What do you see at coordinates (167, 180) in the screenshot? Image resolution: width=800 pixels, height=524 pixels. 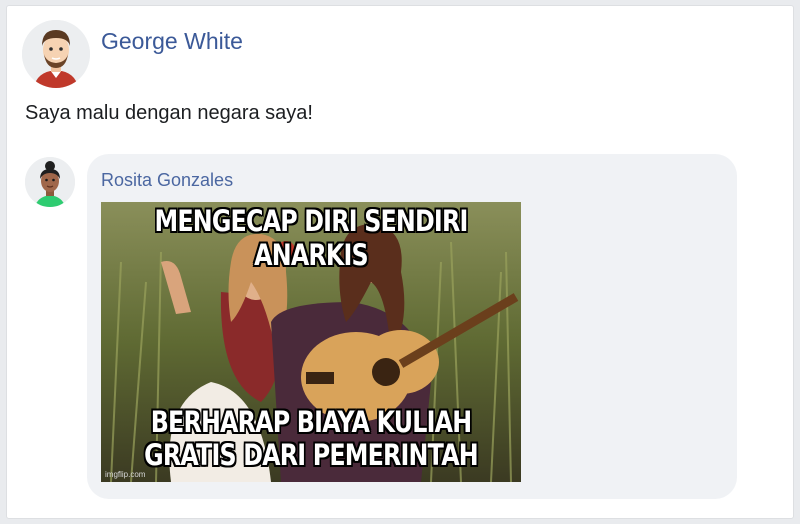 I see `commenter-name: Rosita Gonzales` at bounding box center [167, 180].